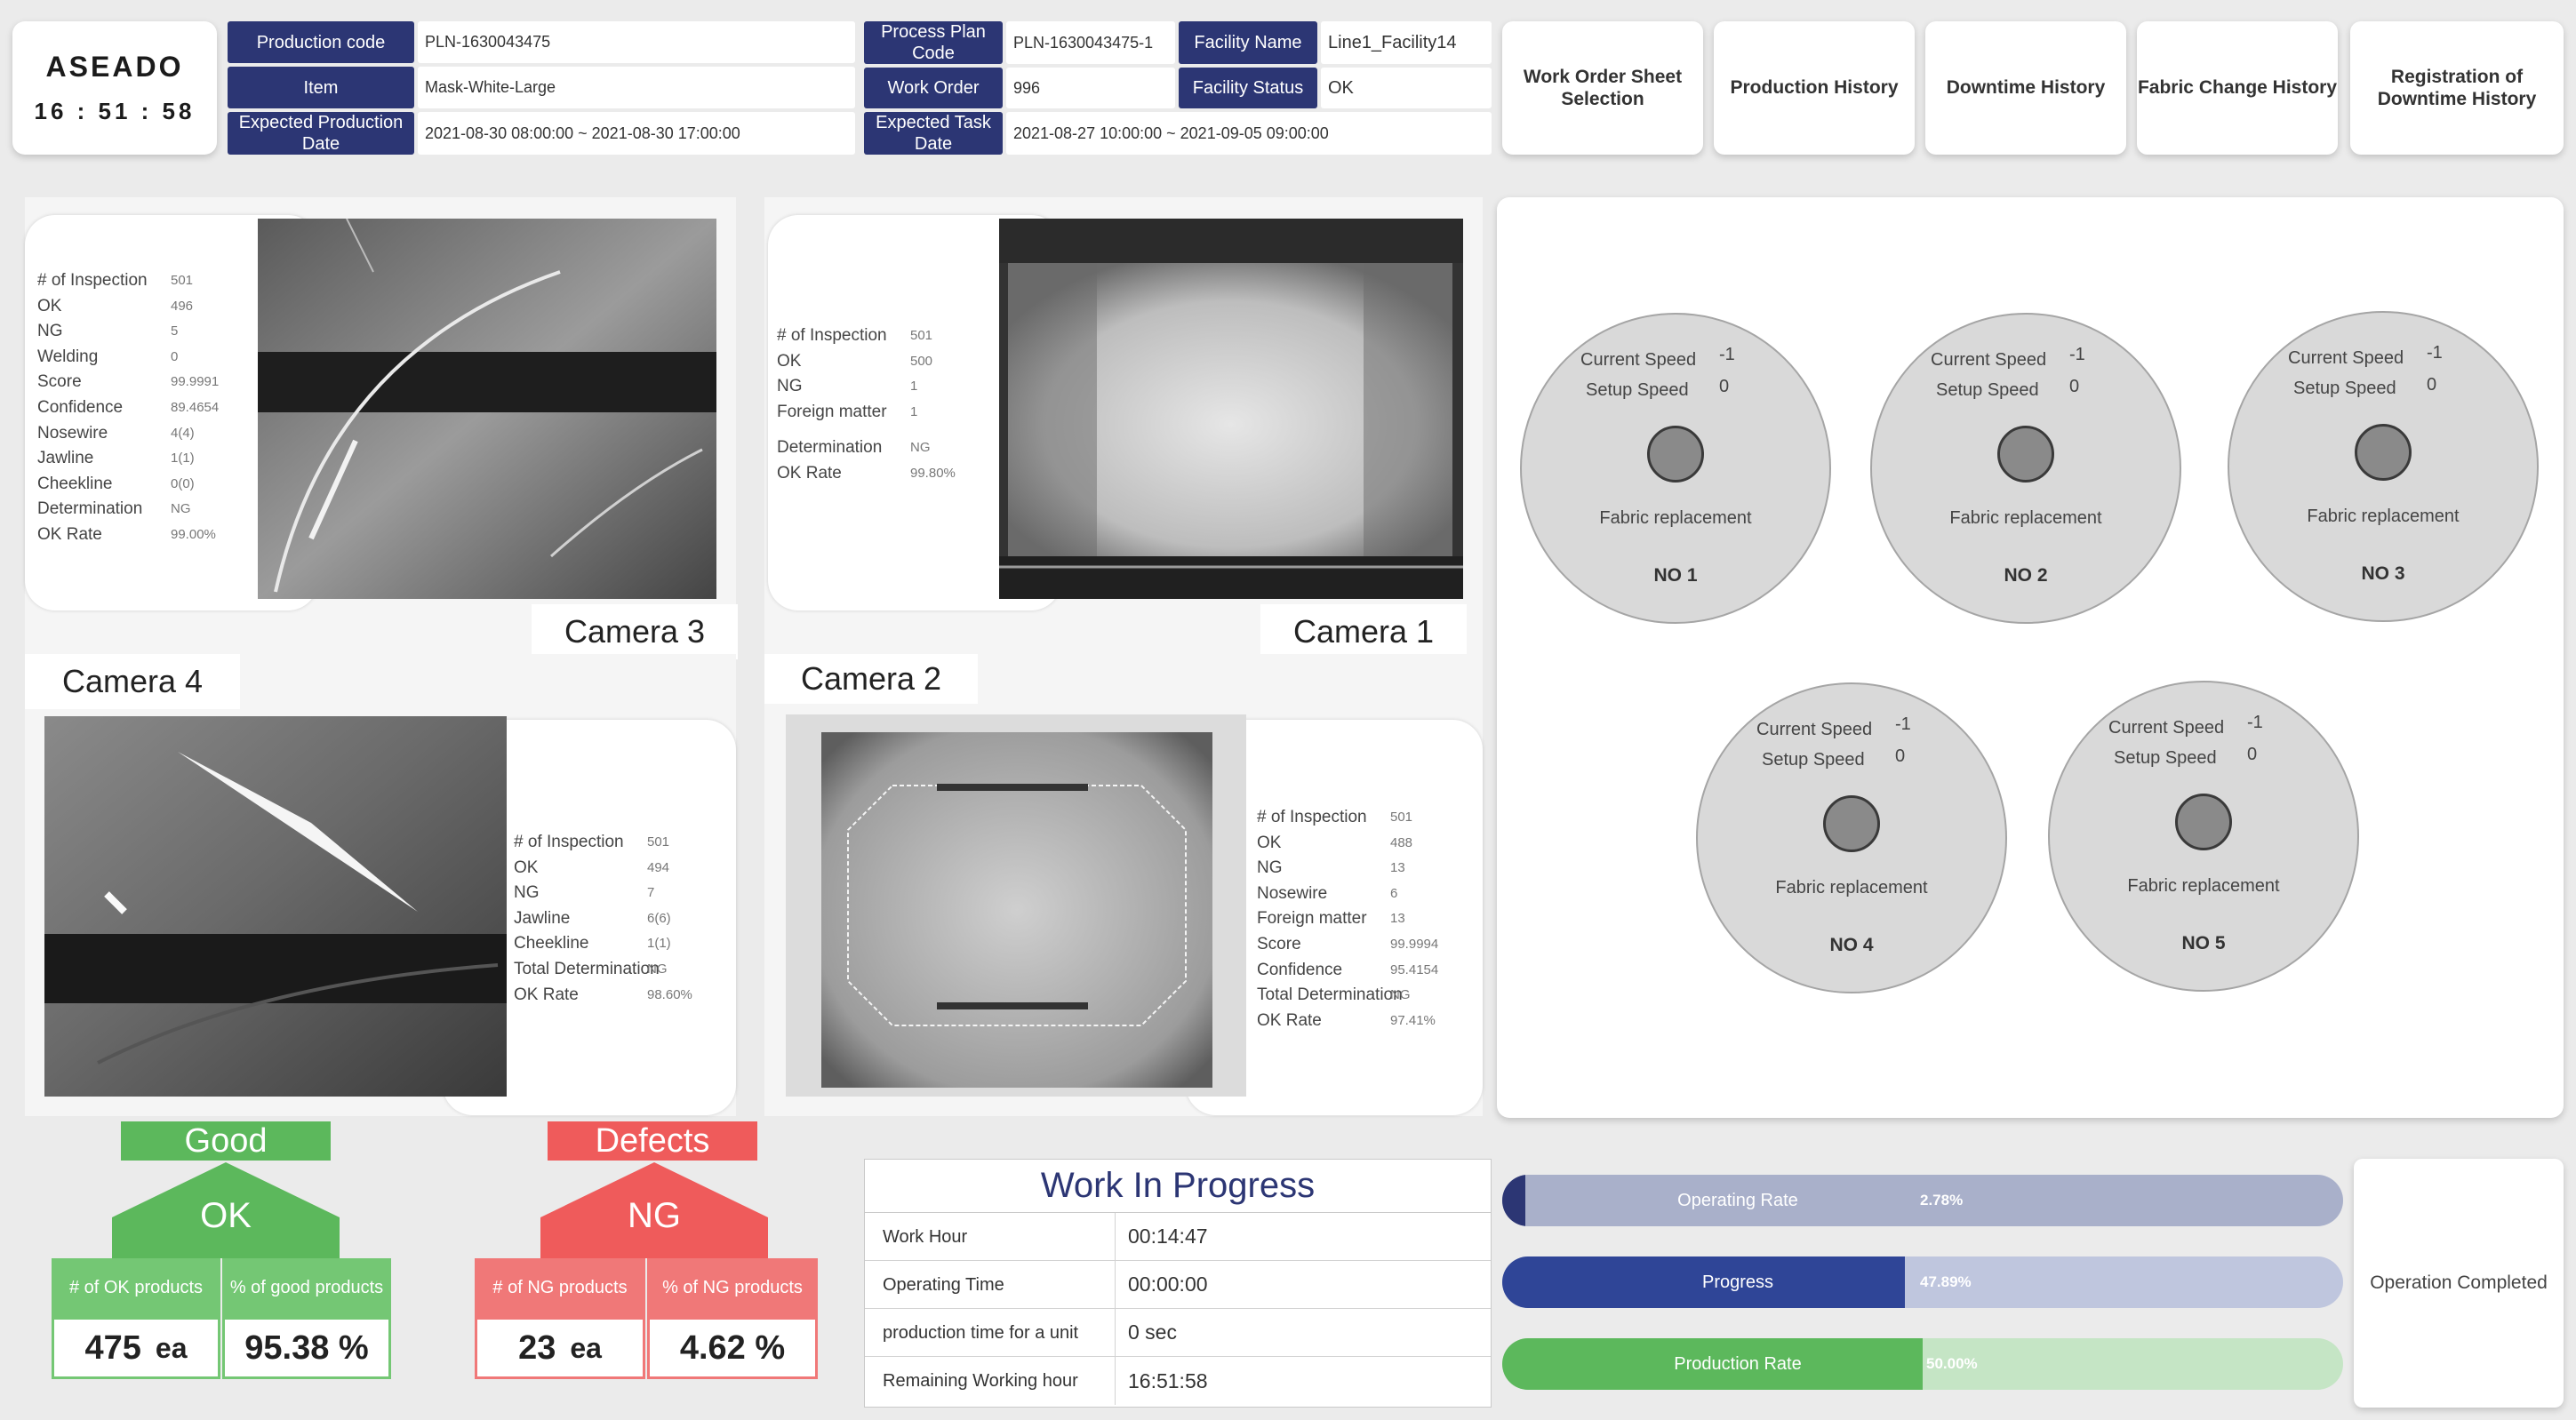 The height and width of the screenshot is (1420, 2576). I want to click on work-order-selection-button: Work Order Sheet Selection, so click(1602, 88).